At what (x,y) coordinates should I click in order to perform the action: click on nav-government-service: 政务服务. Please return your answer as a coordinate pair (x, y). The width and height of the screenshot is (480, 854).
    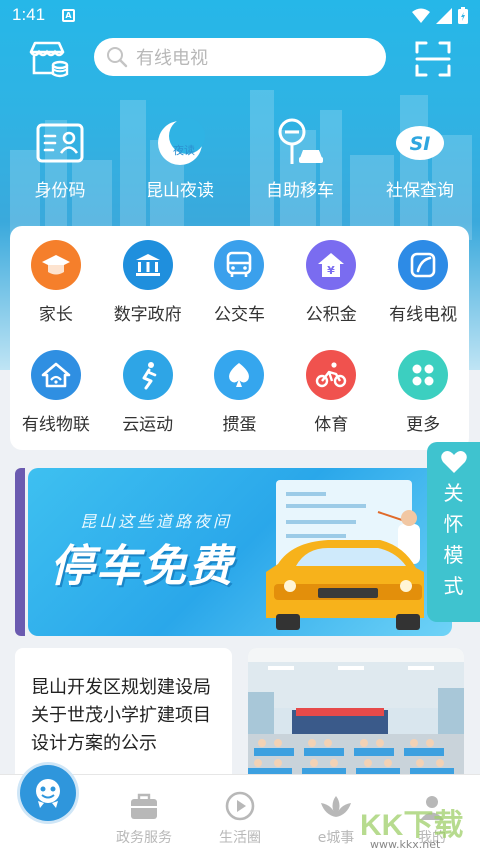
    Looking at the image, I should click on (144, 814).